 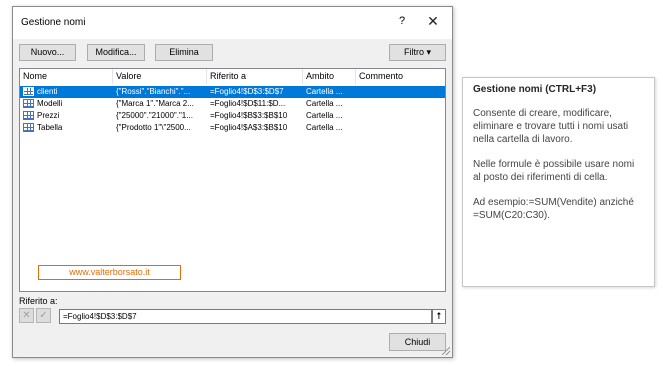 I want to click on row-refers-to: =Foglio4!$B$3:$B$10, so click(x=249, y=115).